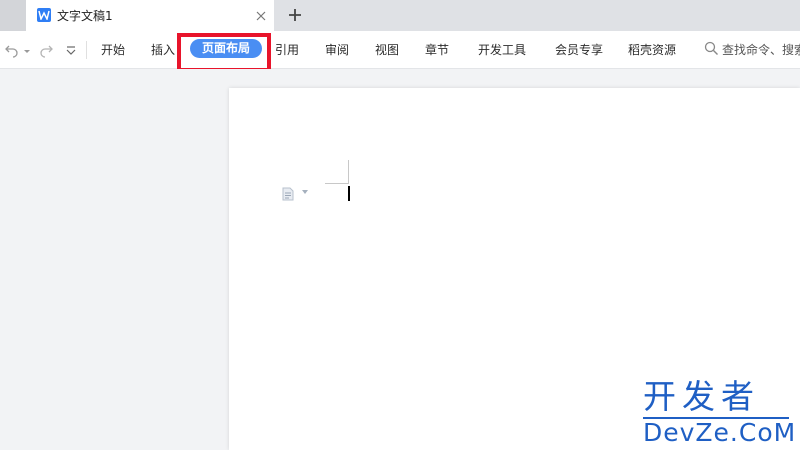 The width and height of the screenshot is (800, 450). I want to click on search-input: 查找命令、搜索, so click(761, 49).